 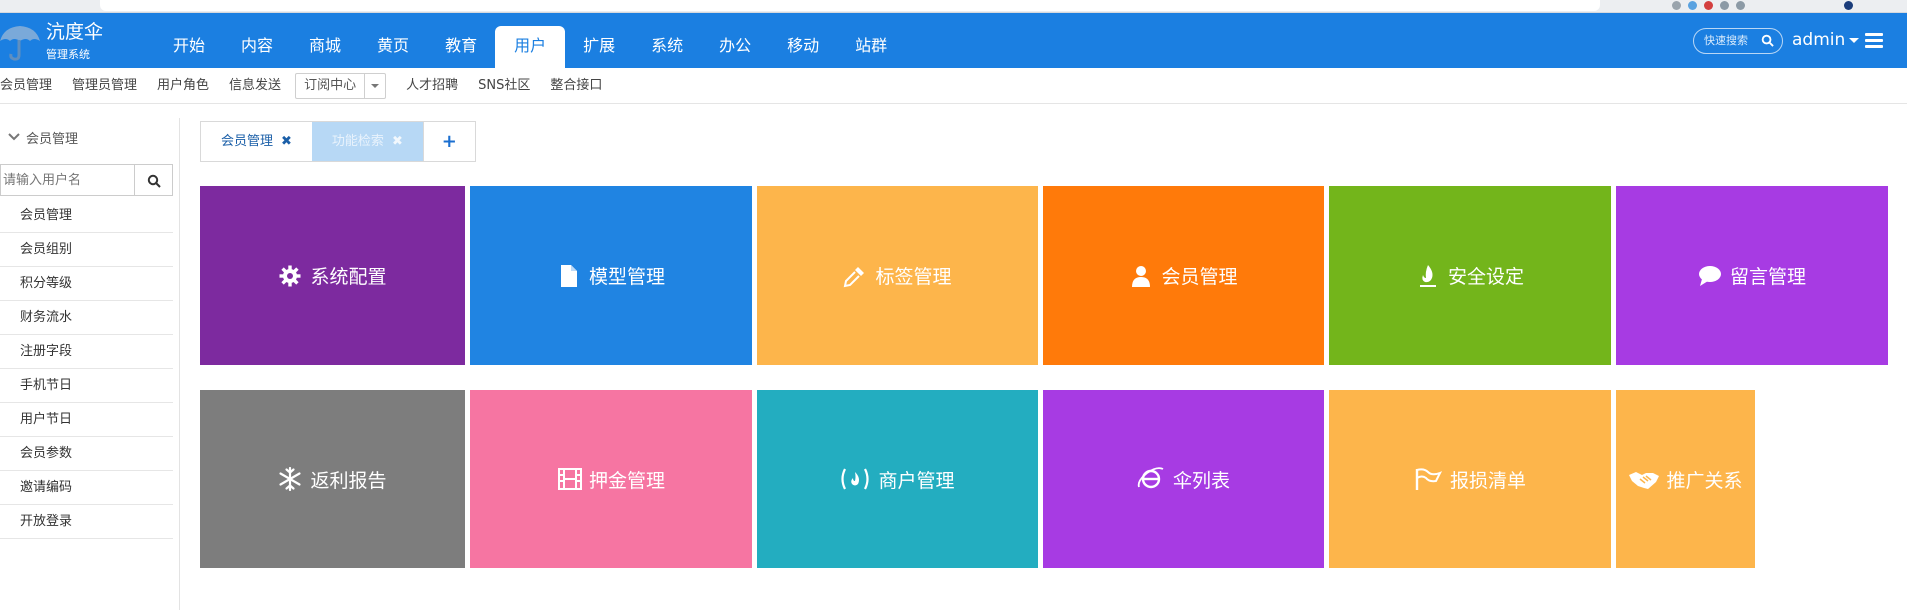 I want to click on tile-member-management: 会员管理, so click(x=1183, y=275).